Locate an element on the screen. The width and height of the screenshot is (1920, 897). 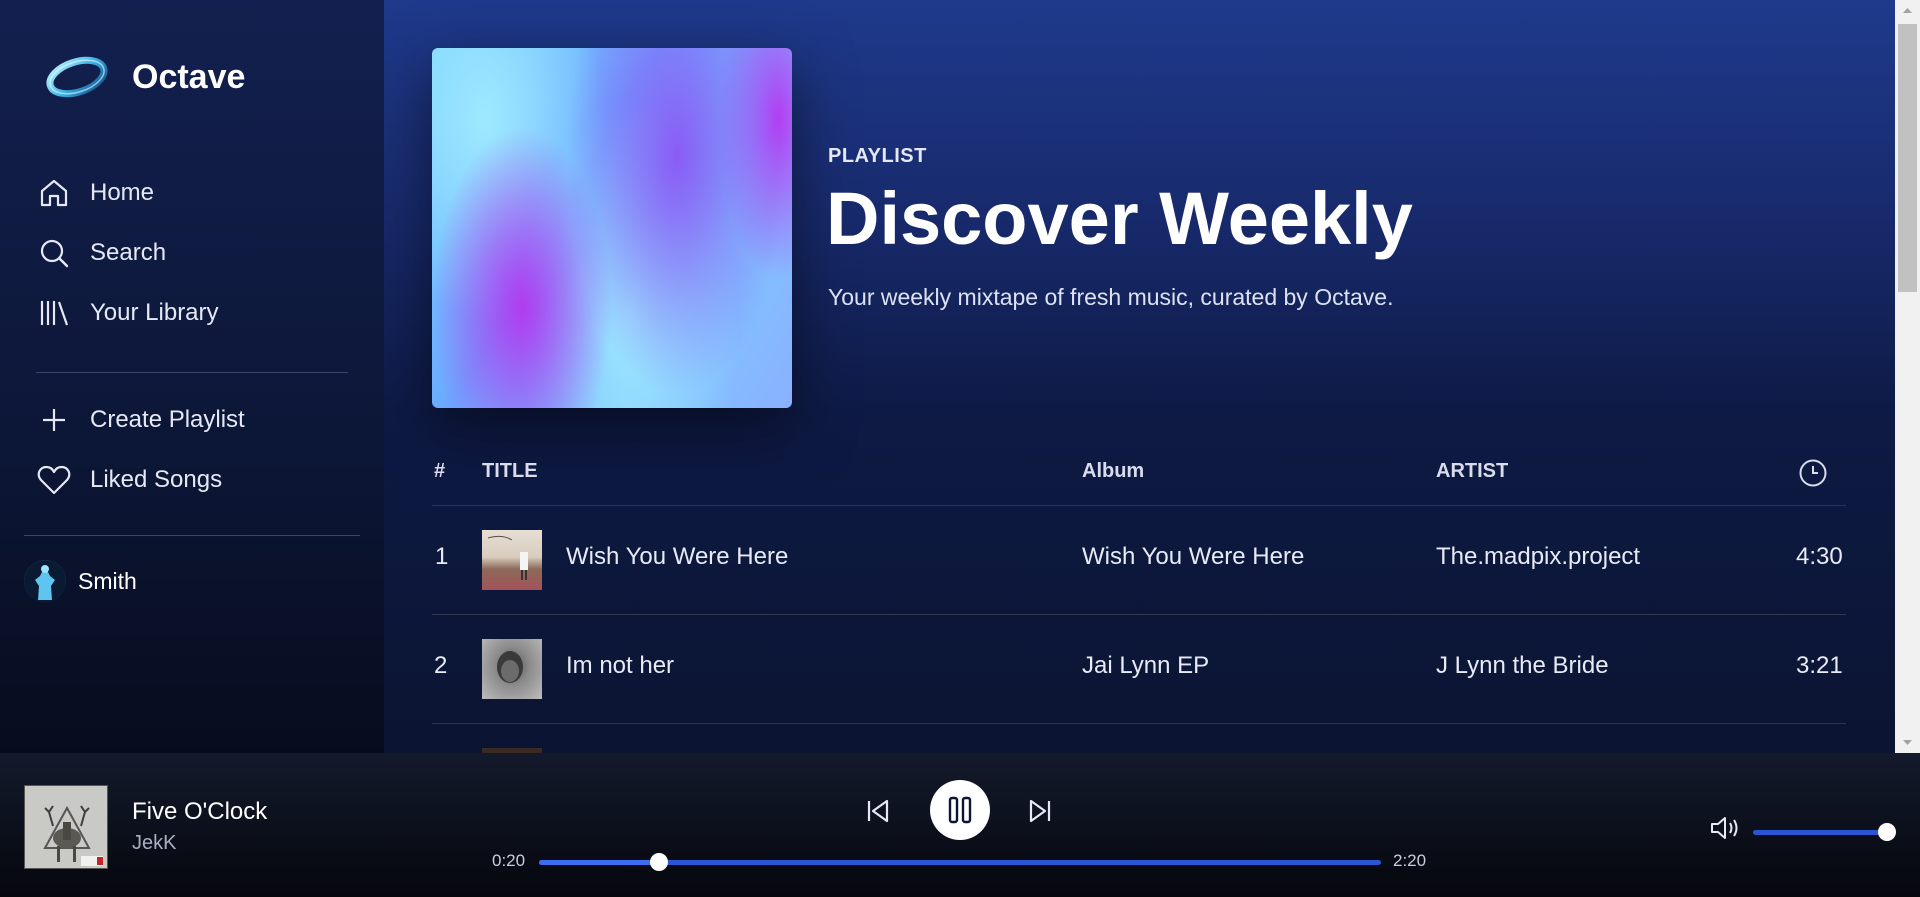
pause-icon is located at coordinates (960, 810).